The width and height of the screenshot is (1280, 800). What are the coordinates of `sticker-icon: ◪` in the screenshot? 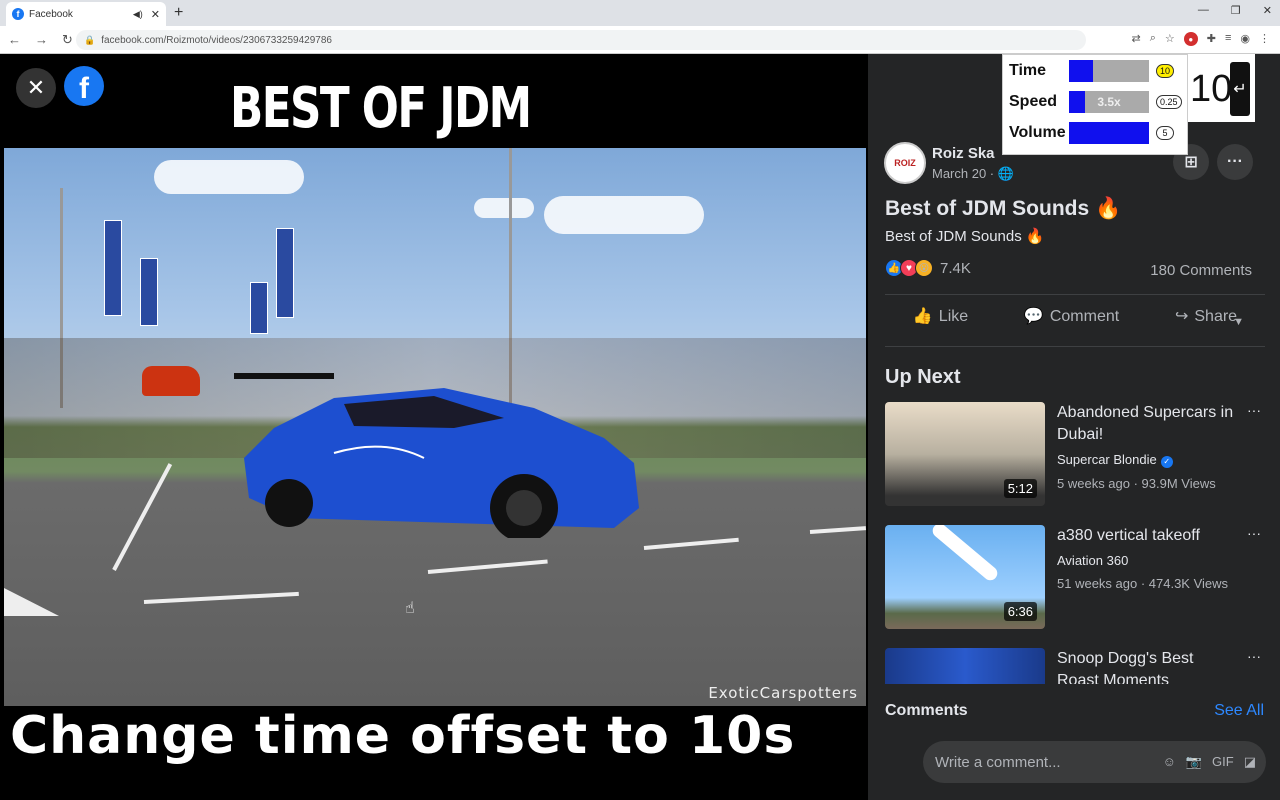 It's located at (1250, 762).